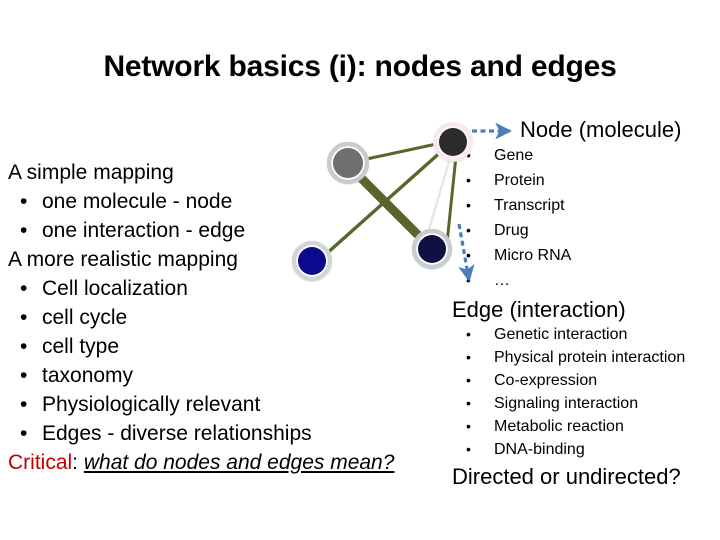  I want to click on list-item: • Genetic interaction, so click(586, 334).